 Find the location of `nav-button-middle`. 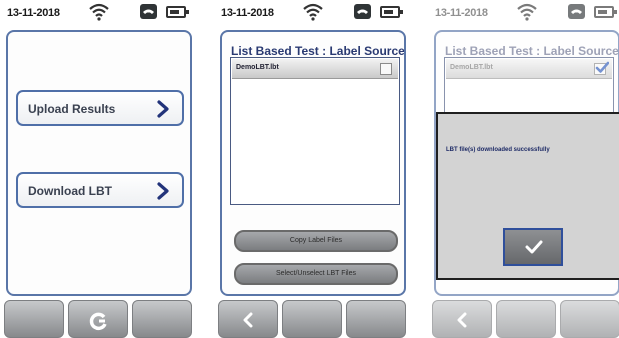

nav-button-middle is located at coordinates (312, 319).